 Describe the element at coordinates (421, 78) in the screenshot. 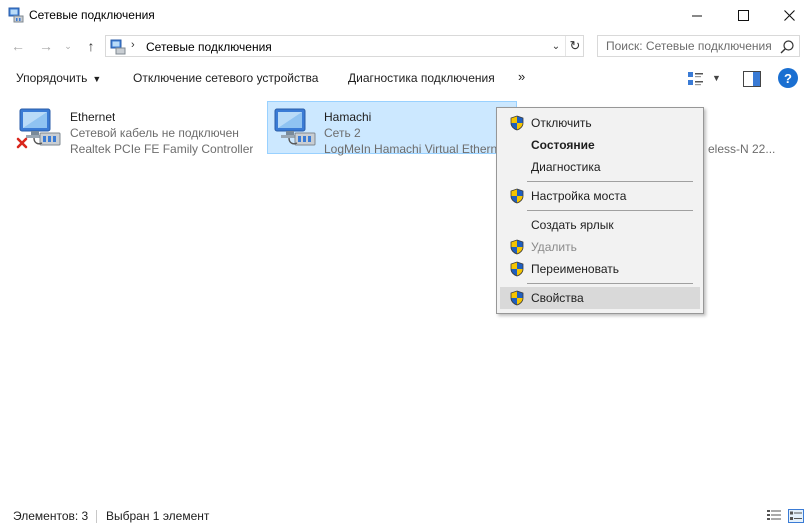

I see `diagnose-connection-button: Диагностика подключения` at that location.